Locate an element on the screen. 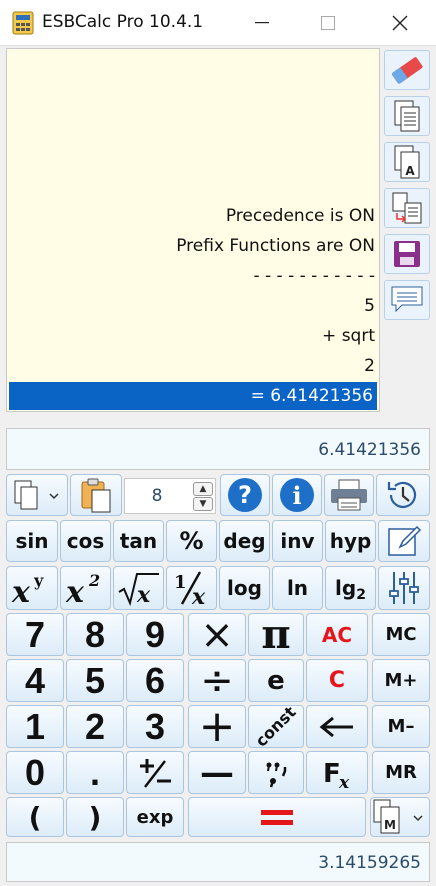  floppy-disk-icon is located at coordinates (407, 254).